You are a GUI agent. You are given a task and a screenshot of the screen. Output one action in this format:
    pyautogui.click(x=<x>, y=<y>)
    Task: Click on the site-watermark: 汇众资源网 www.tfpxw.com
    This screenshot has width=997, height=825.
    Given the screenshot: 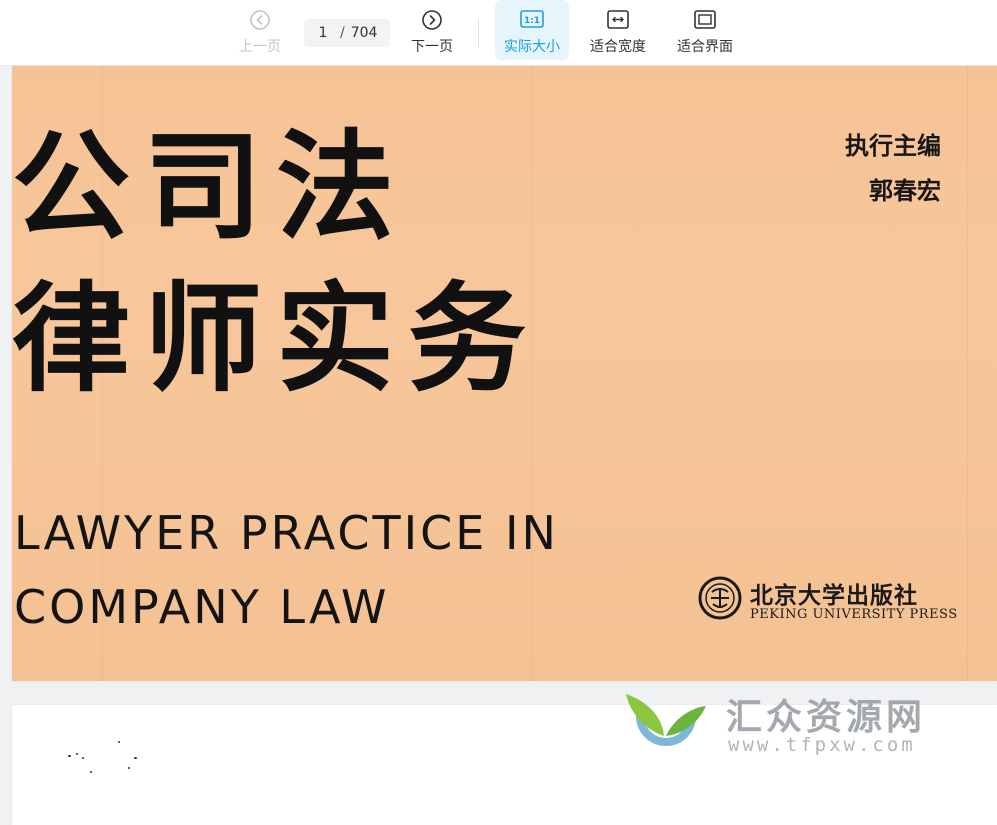 What is the action you would take?
    pyautogui.click(x=792, y=722)
    